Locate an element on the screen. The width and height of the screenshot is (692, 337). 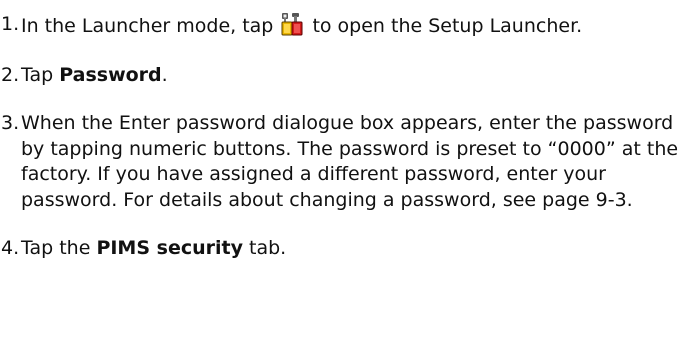
step-text: Tap Password. is located at coordinates (356, 76).